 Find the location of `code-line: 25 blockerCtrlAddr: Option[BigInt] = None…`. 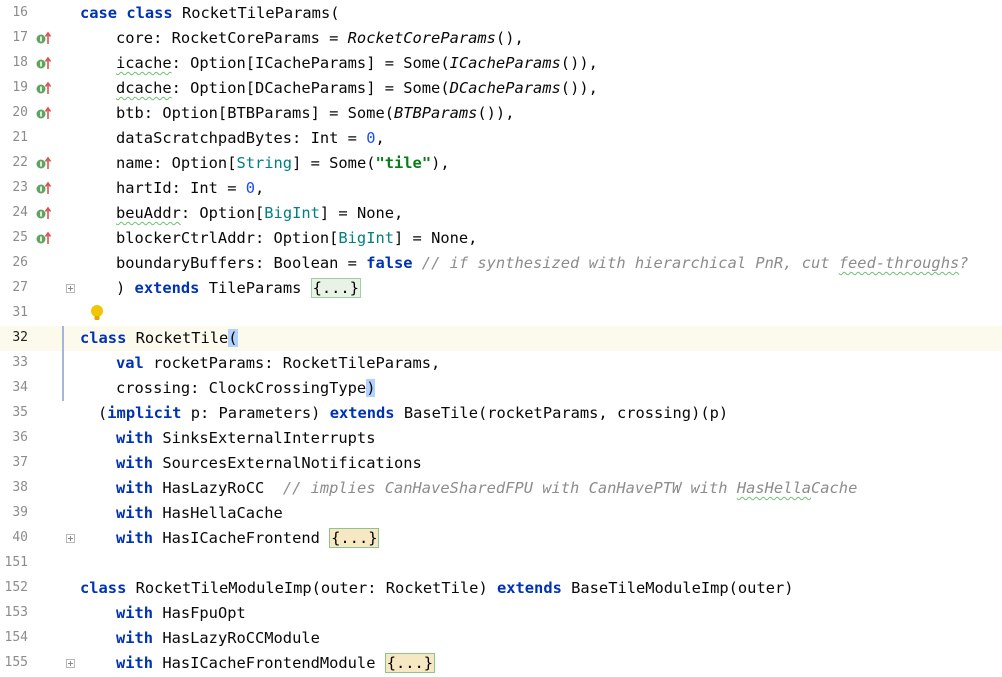

code-line: 25 blockerCtrlAddr: Option[BigInt] = None… is located at coordinates (501, 238).